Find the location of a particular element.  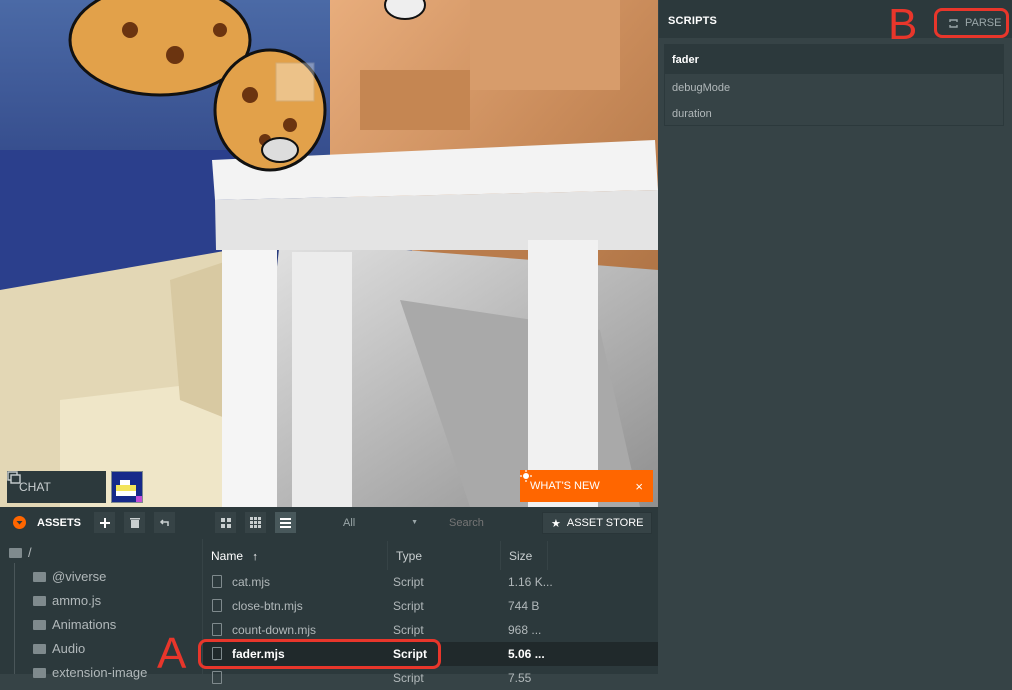

tree-item-label: ammo.js is located at coordinates (77, 600).